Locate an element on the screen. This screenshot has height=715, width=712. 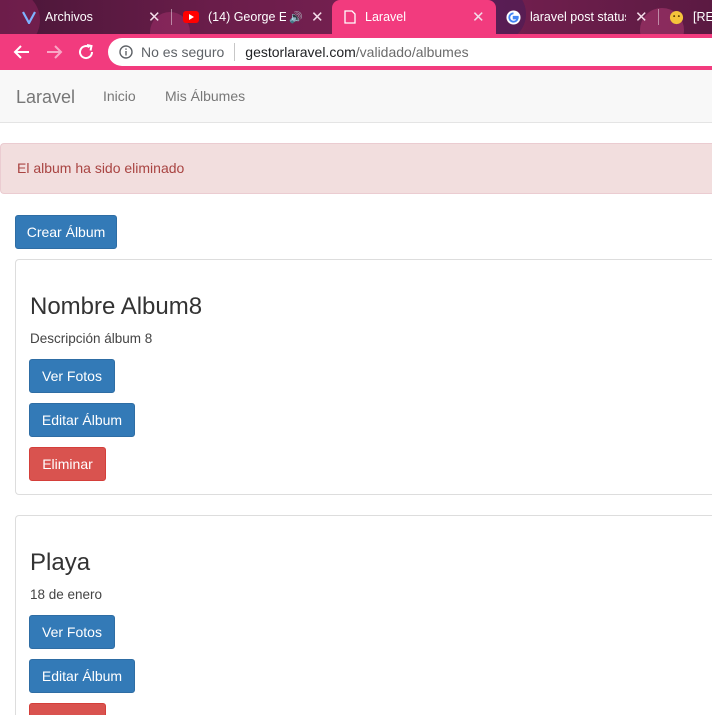
tab-youtube: (14) George E 🔊 ✕ is located at coordinates (252, 17).